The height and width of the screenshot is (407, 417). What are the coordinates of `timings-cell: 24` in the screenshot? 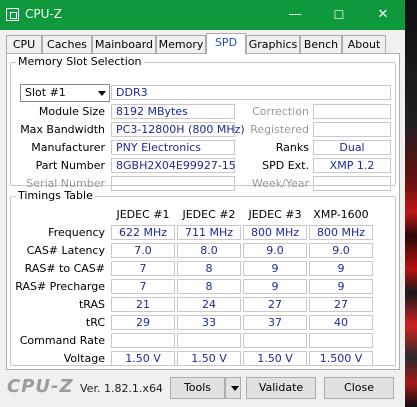 It's located at (209, 304).